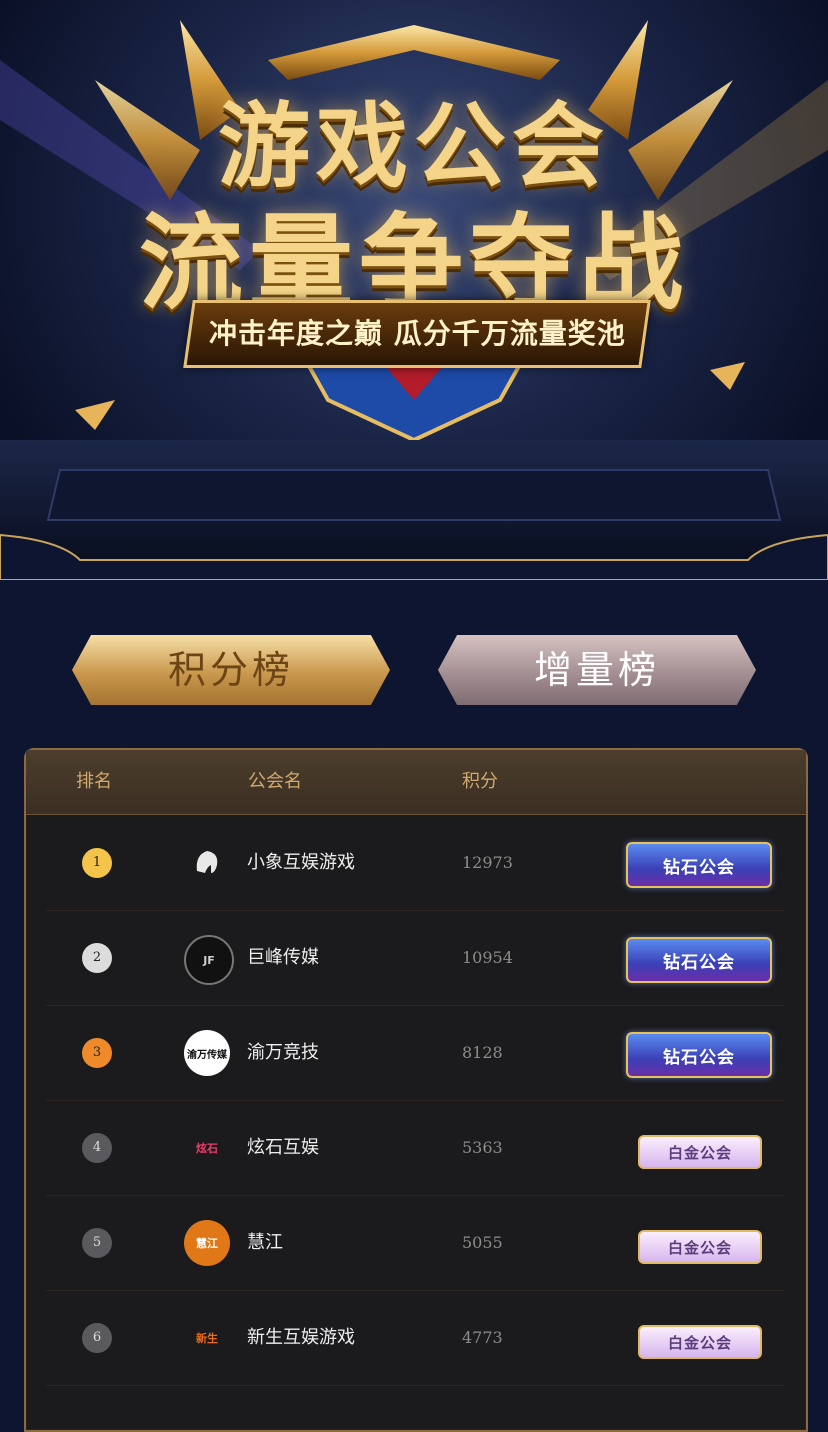 The width and height of the screenshot is (828, 1432). What do you see at coordinates (207, 1053) in the screenshot?
I see `yuwan-logo-icon: 渝万传媒` at bounding box center [207, 1053].